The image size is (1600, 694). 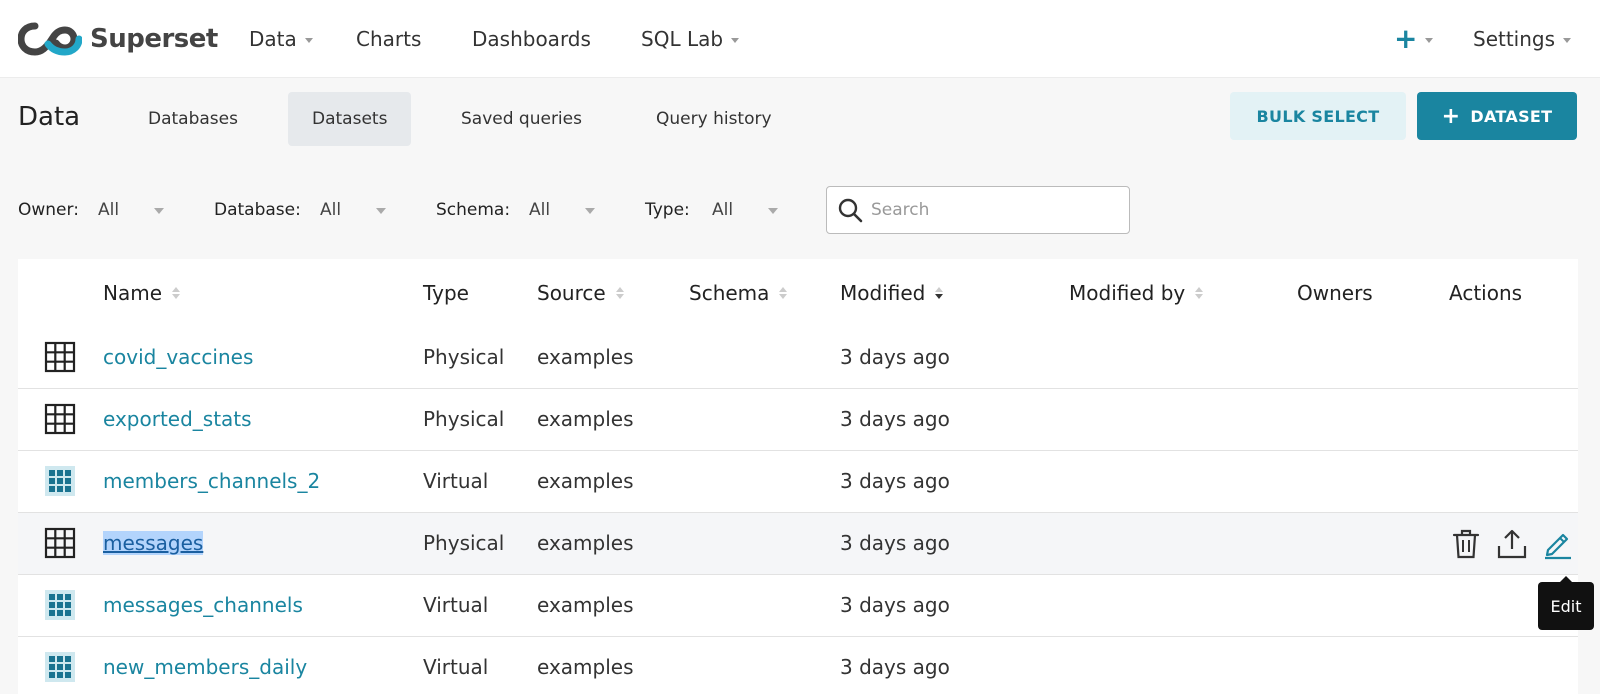 I want to click on trash-icon, so click(x=1466, y=544).